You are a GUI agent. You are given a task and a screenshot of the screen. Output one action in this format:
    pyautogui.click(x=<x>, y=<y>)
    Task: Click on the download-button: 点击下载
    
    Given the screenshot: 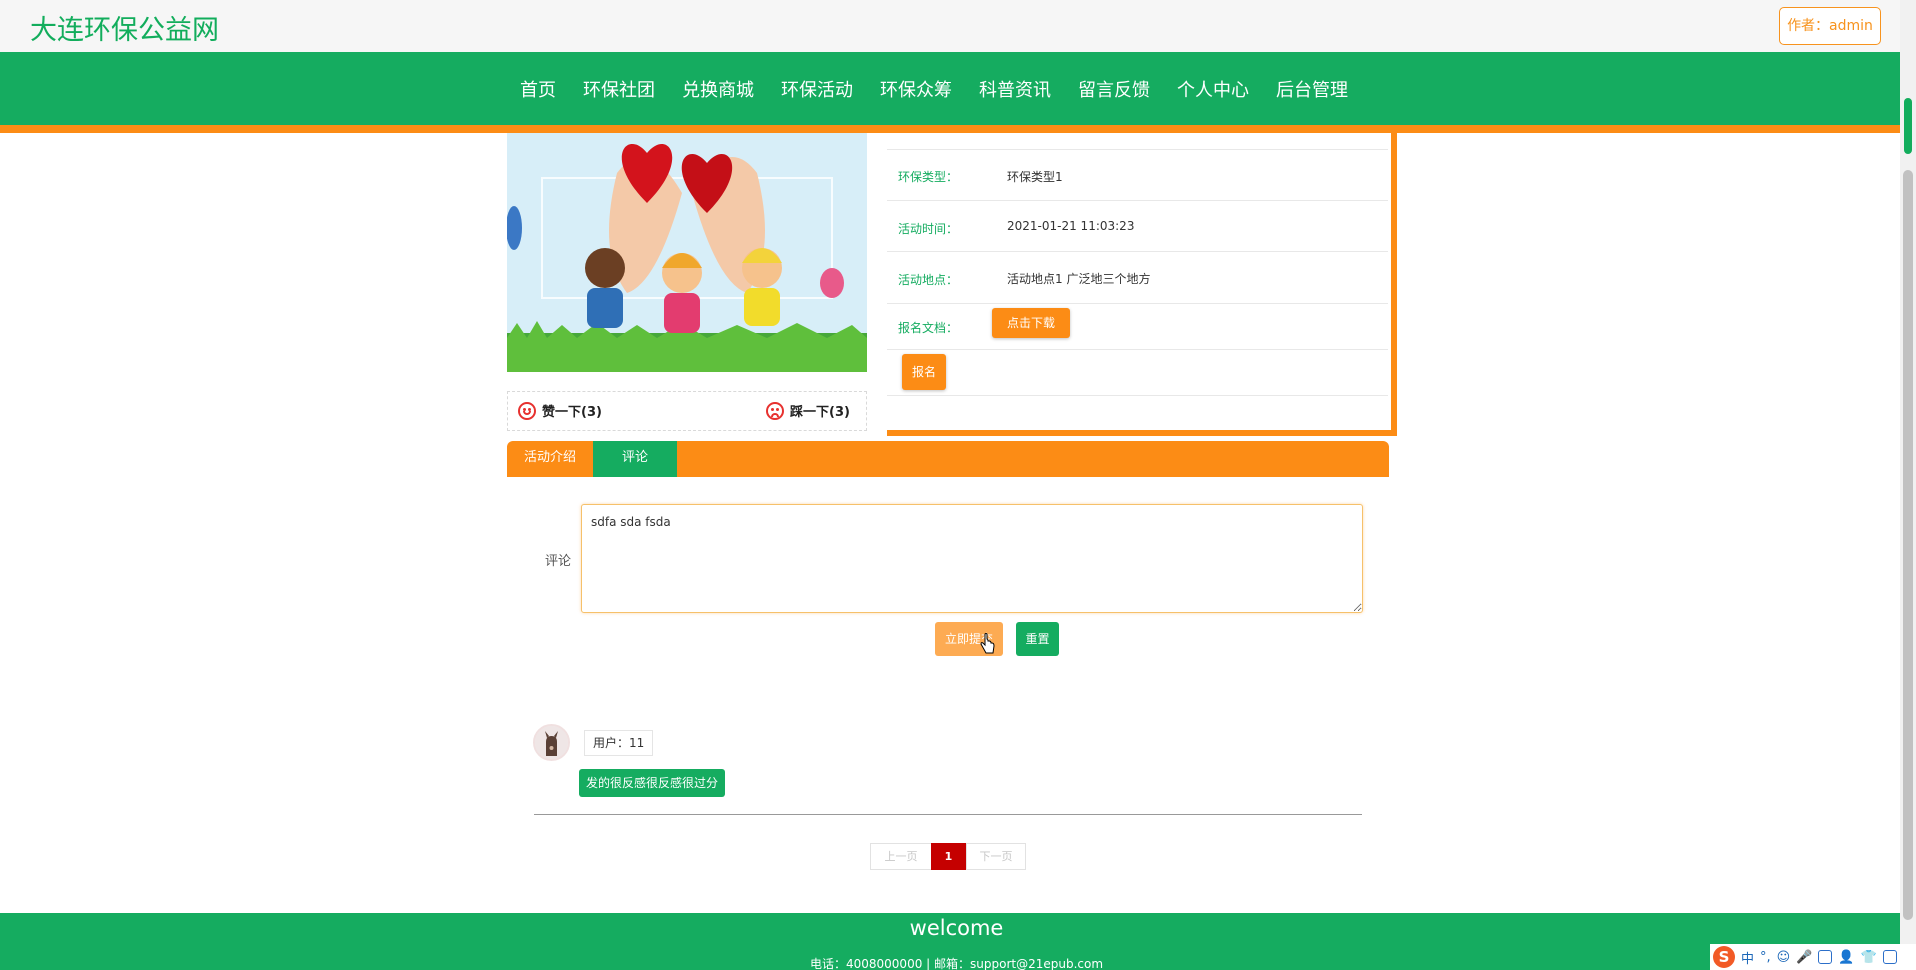 What is the action you would take?
    pyautogui.click(x=1031, y=323)
    